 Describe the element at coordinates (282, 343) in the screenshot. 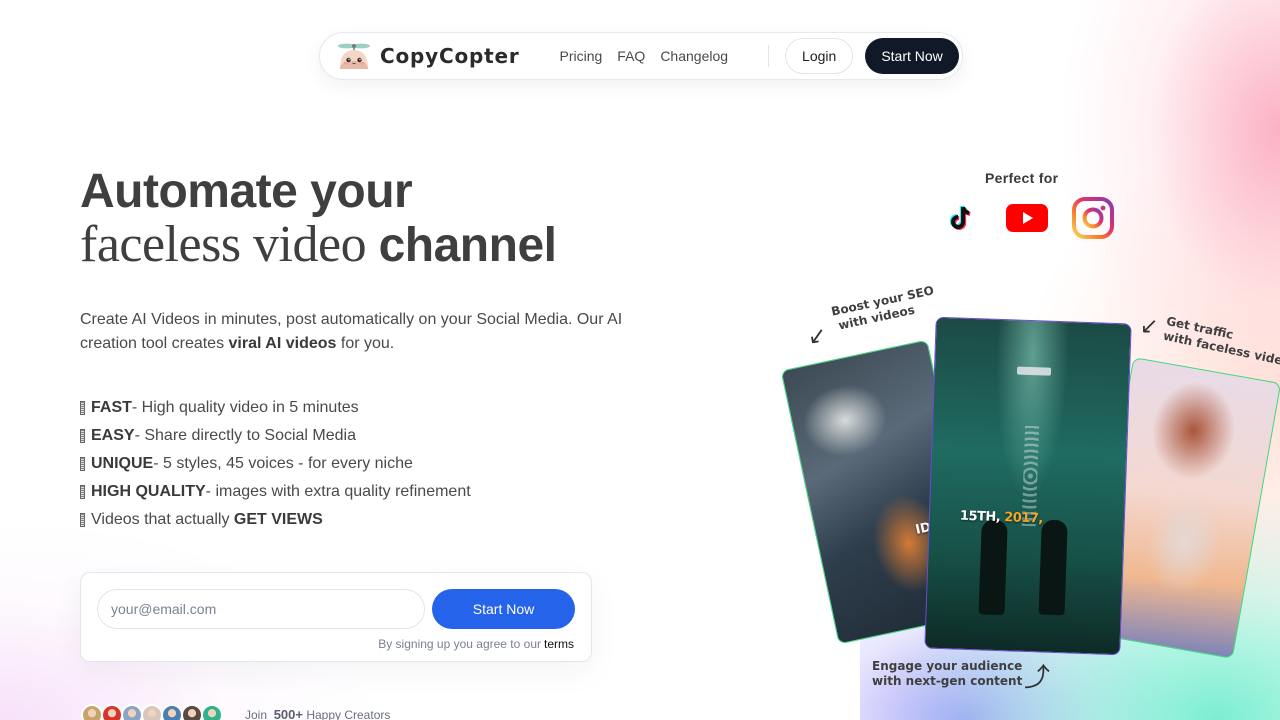

I see `desc-bold: viral AI videos` at that location.